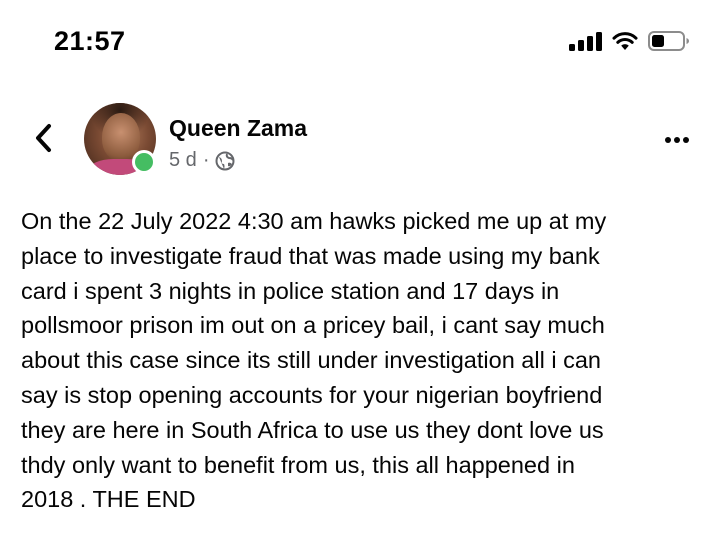  I want to click on signal-icon, so click(585, 41).